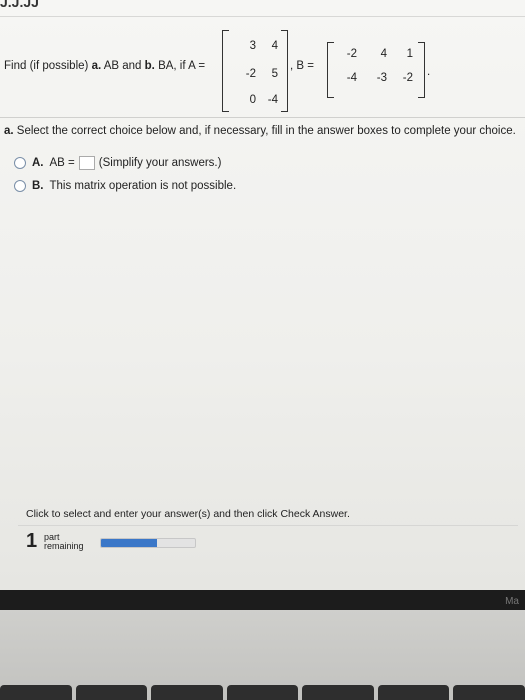 The height and width of the screenshot is (700, 525). What do you see at coordinates (250, 74) in the screenshot?
I see `matrix-a-cell: -2` at bounding box center [250, 74].